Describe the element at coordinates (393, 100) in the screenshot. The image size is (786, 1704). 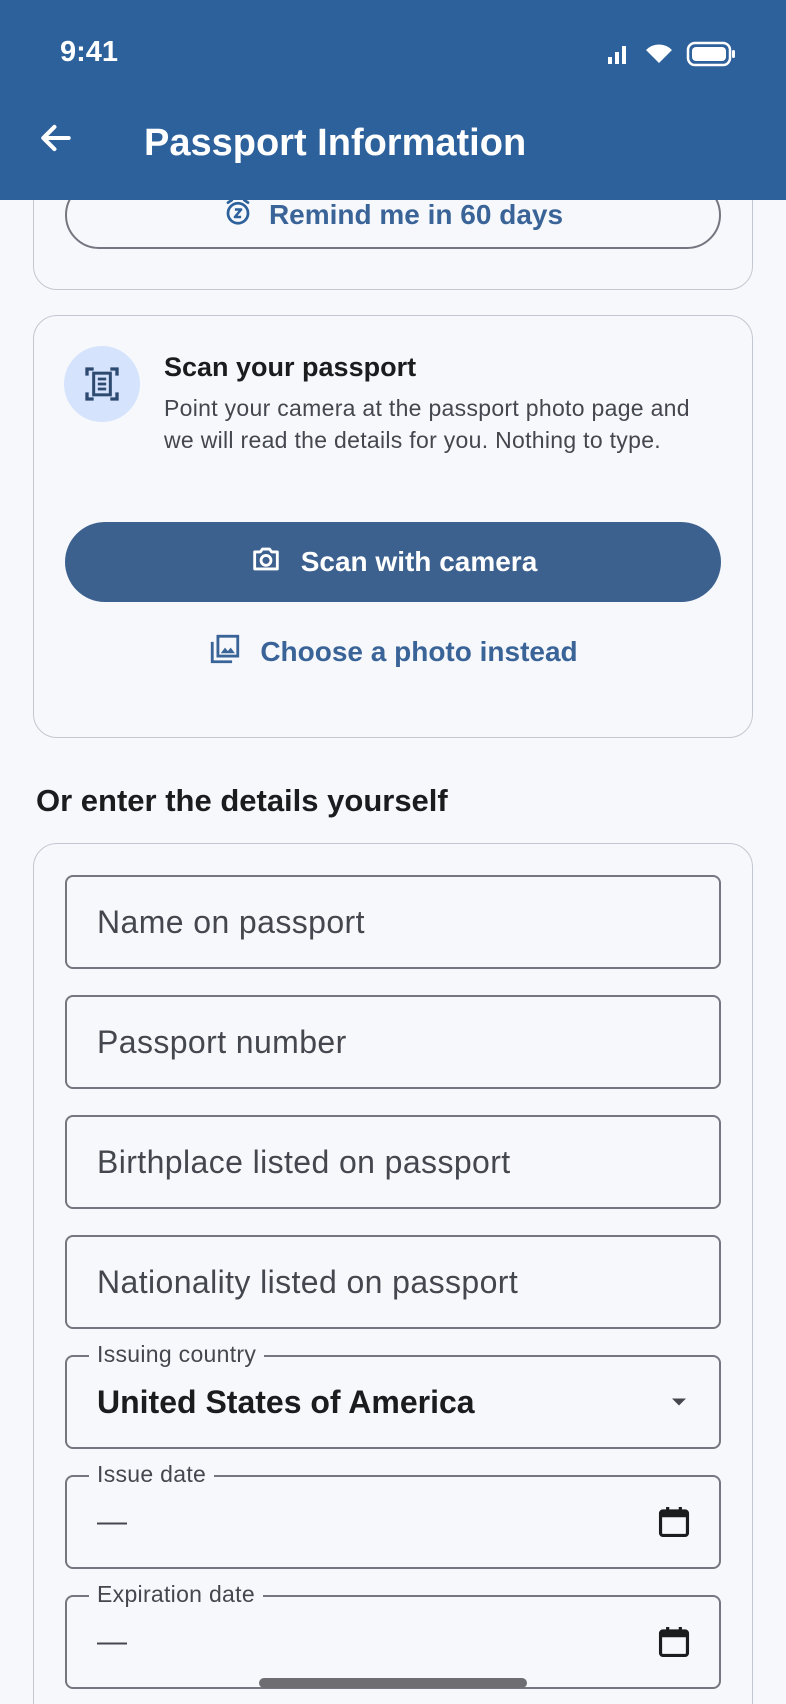
I see `app-bar: 9:41 Passport Information` at that location.